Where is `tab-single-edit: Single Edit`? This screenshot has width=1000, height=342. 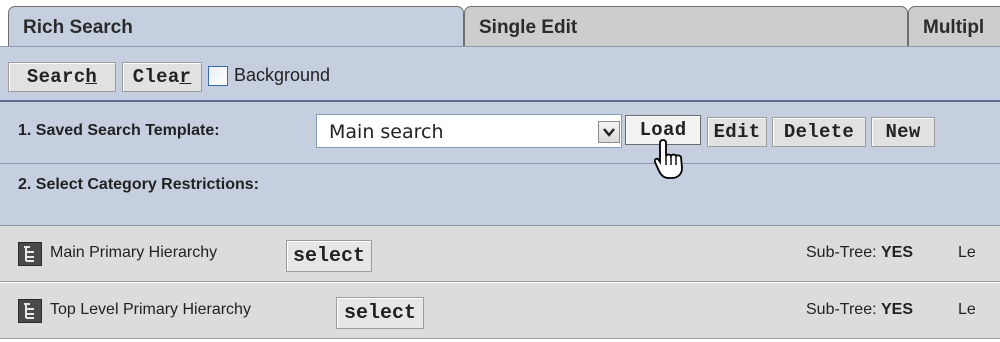 tab-single-edit: Single Edit is located at coordinates (686, 26).